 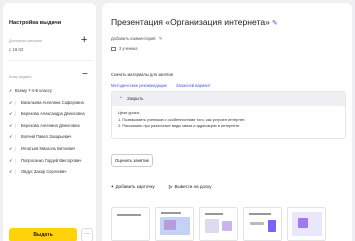 I want to click on add-date-button: +, so click(x=84, y=40).